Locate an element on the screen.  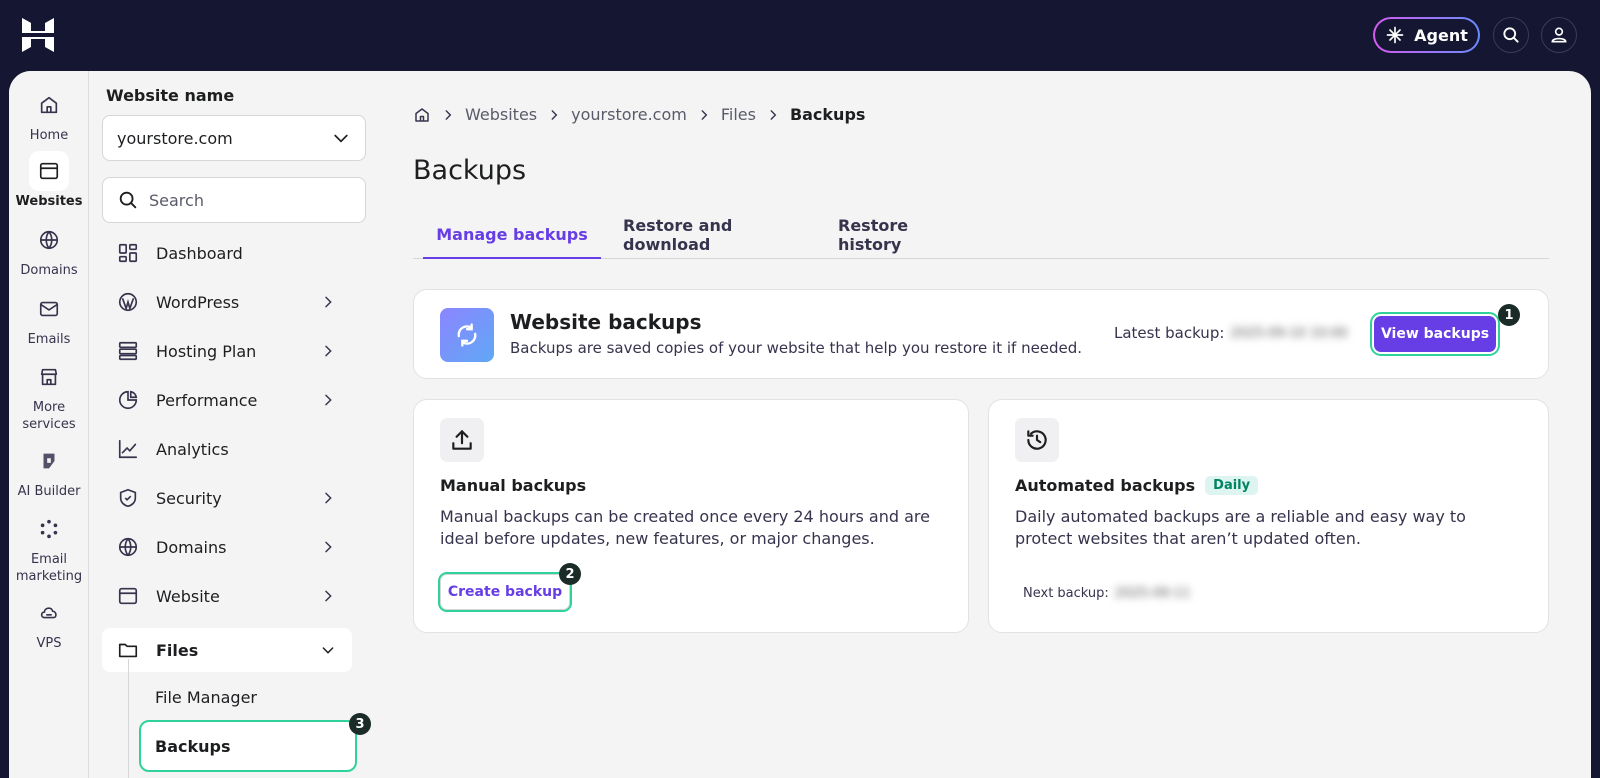
sidebar-item-domains: Domains is located at coordinates (227, 547).